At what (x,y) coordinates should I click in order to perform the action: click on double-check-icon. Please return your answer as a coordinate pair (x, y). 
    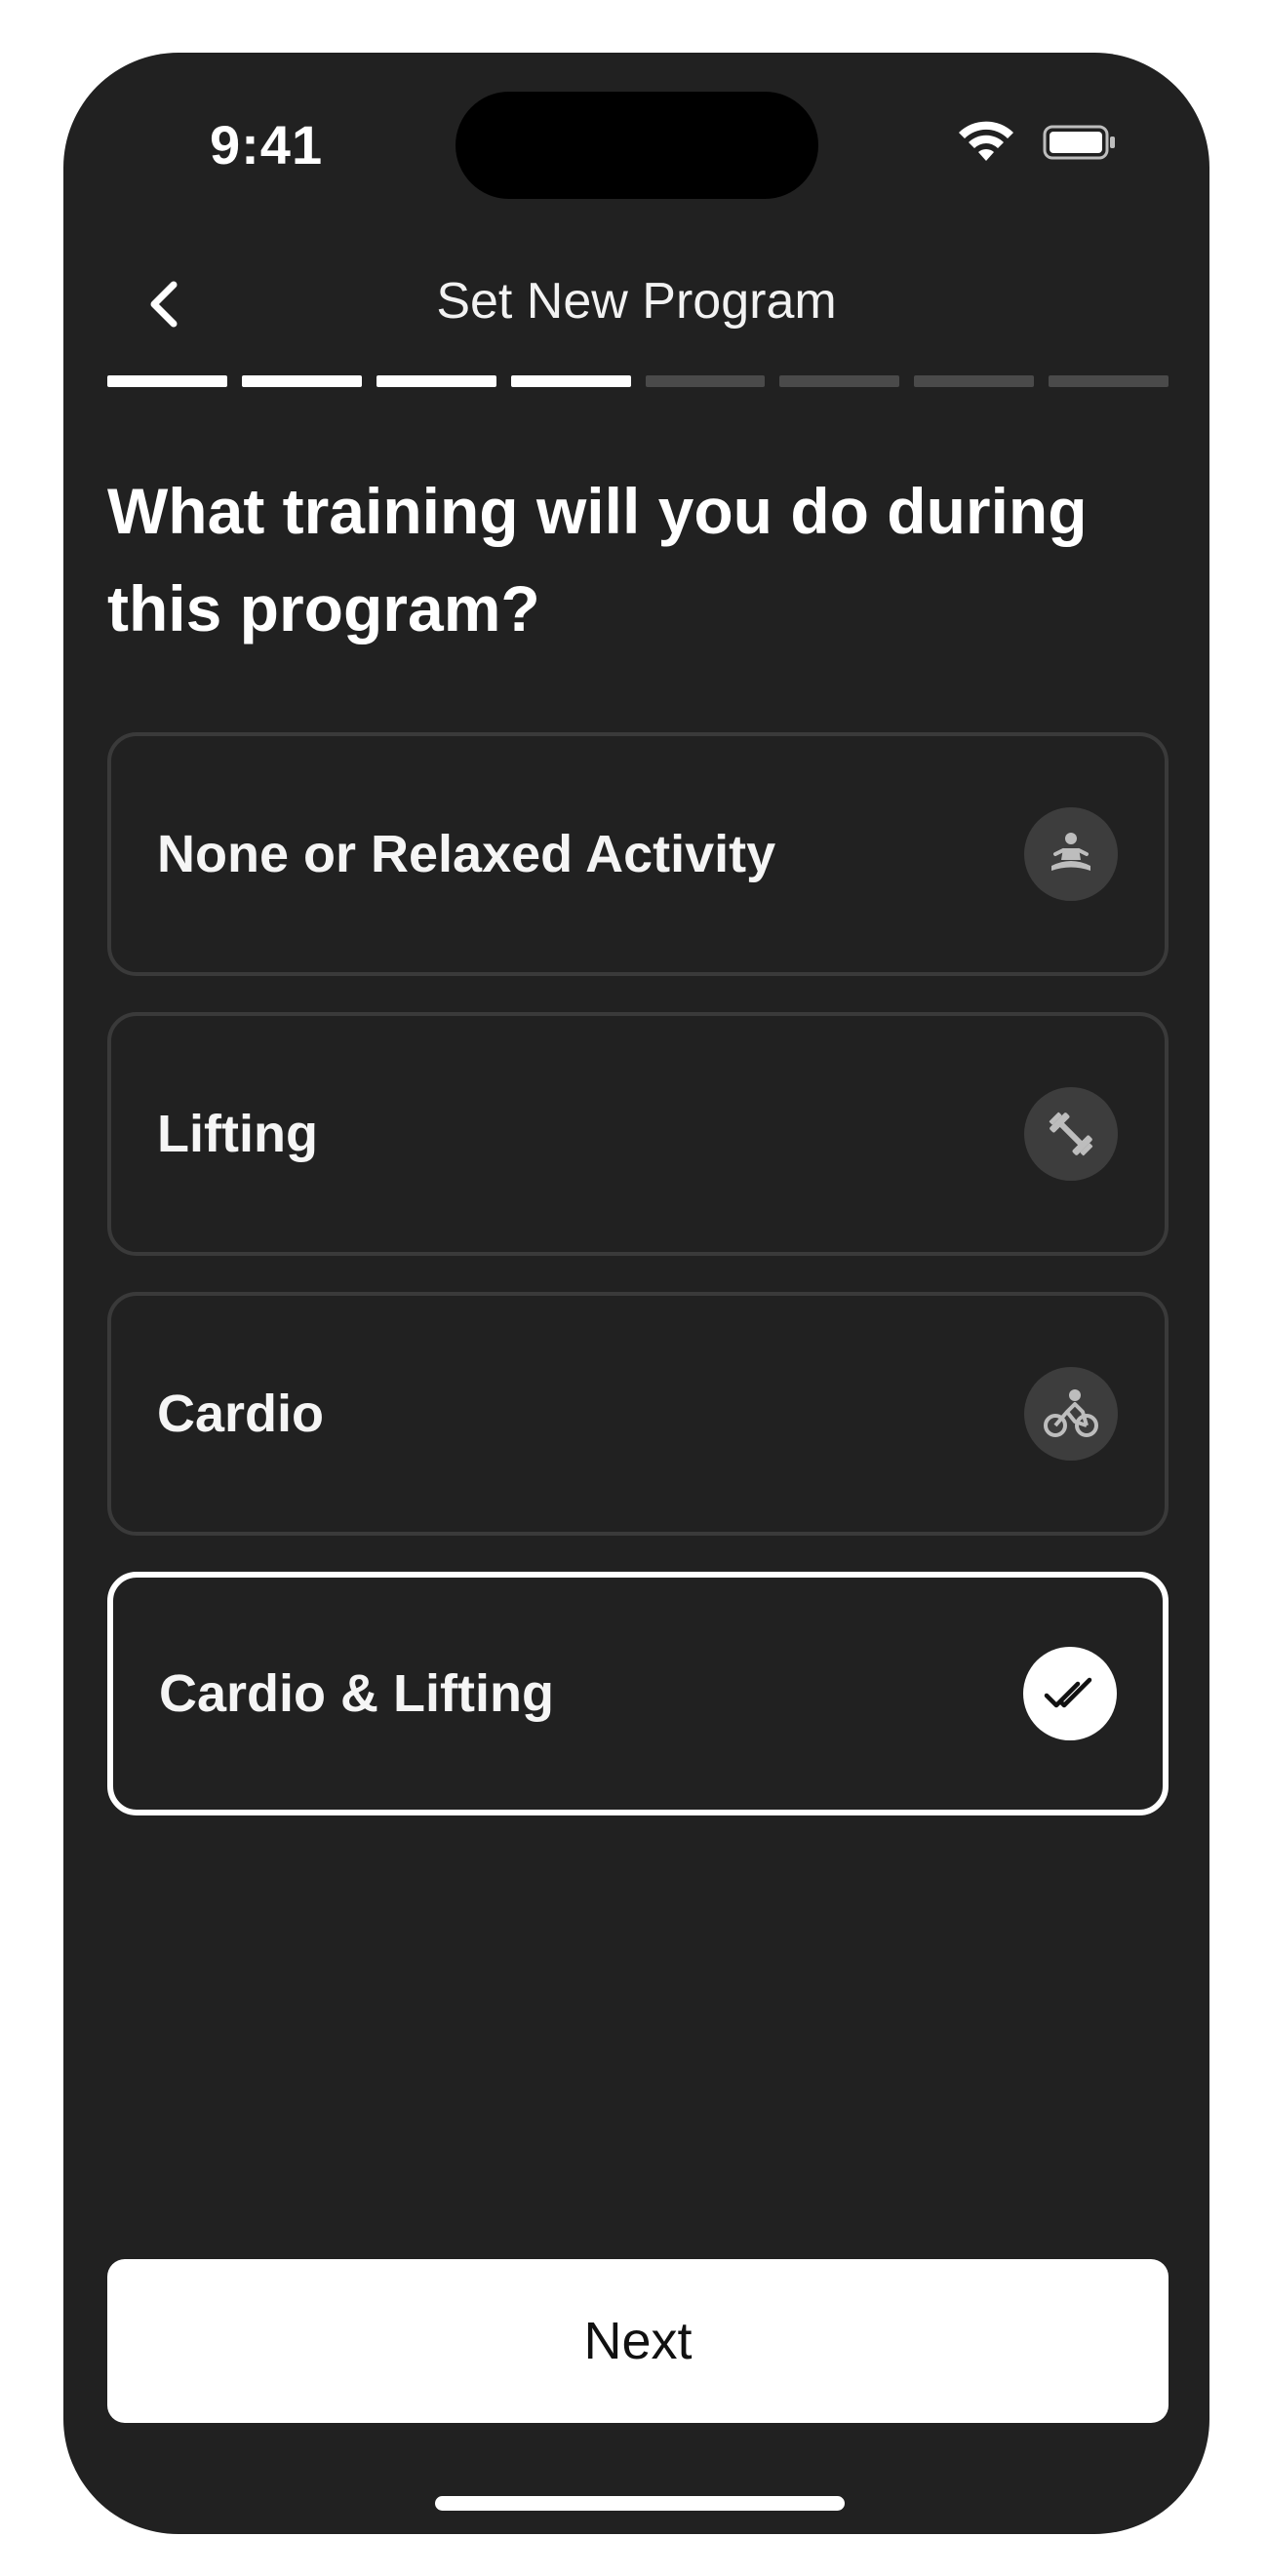
    Looking at the image, I should click on (1070, 1693).